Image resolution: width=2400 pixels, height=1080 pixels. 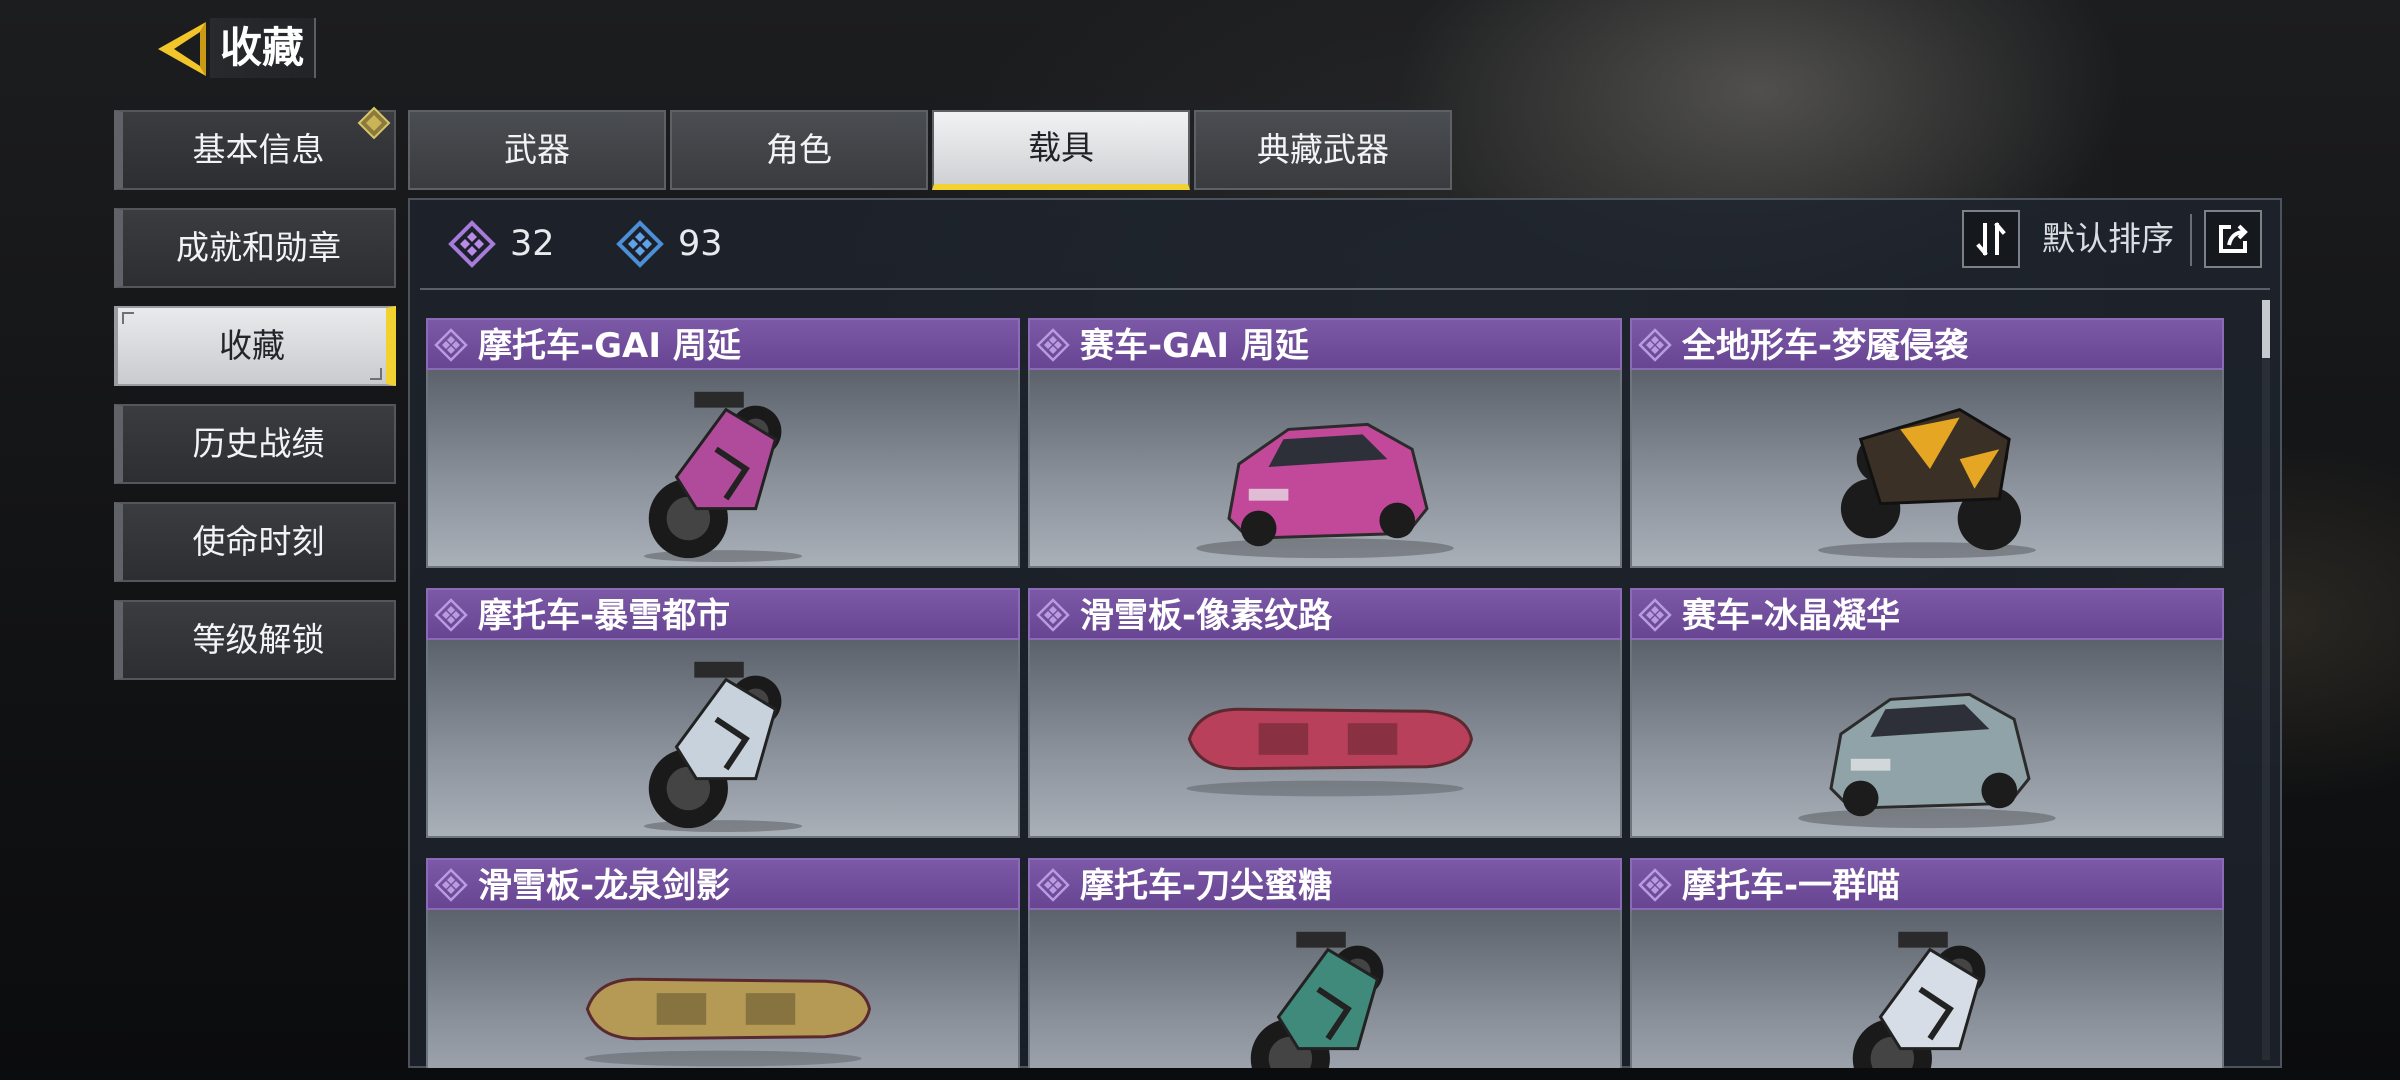 I want to click on blue-count-value: 93, so click(x=700, y=244).